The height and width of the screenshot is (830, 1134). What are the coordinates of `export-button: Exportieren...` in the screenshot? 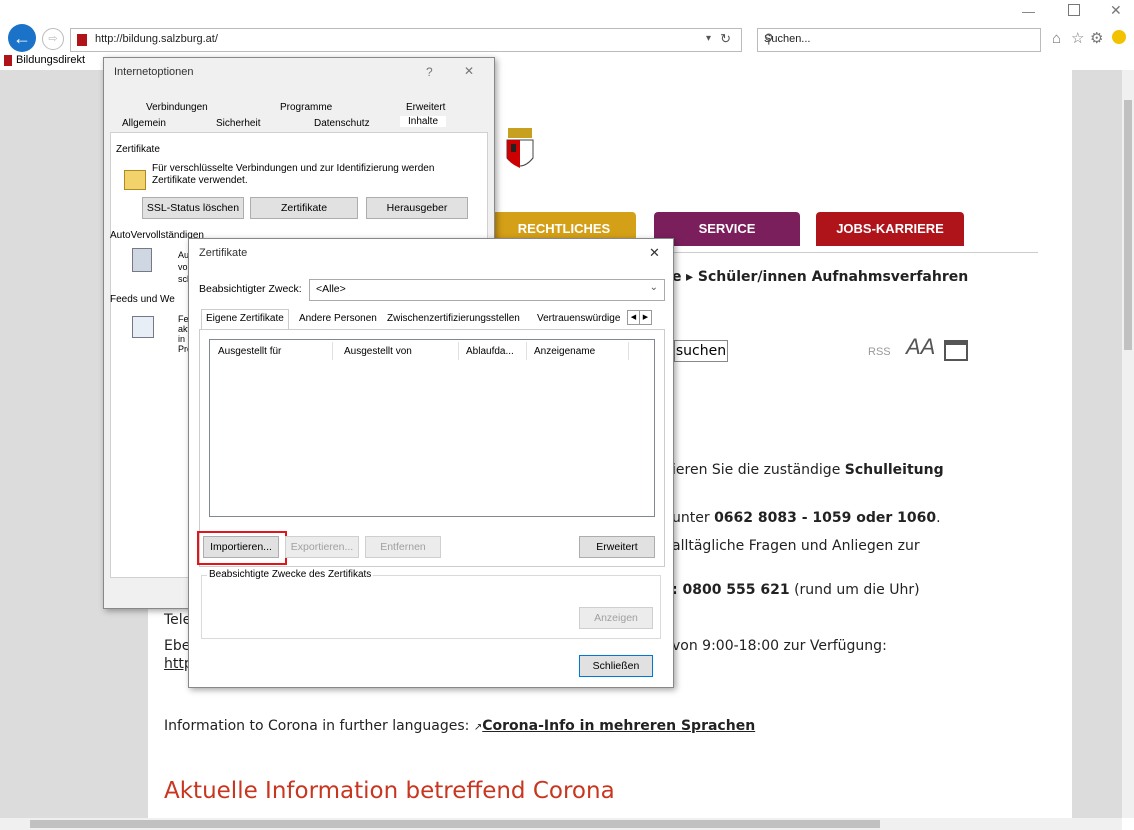 It's located at (322, 547).